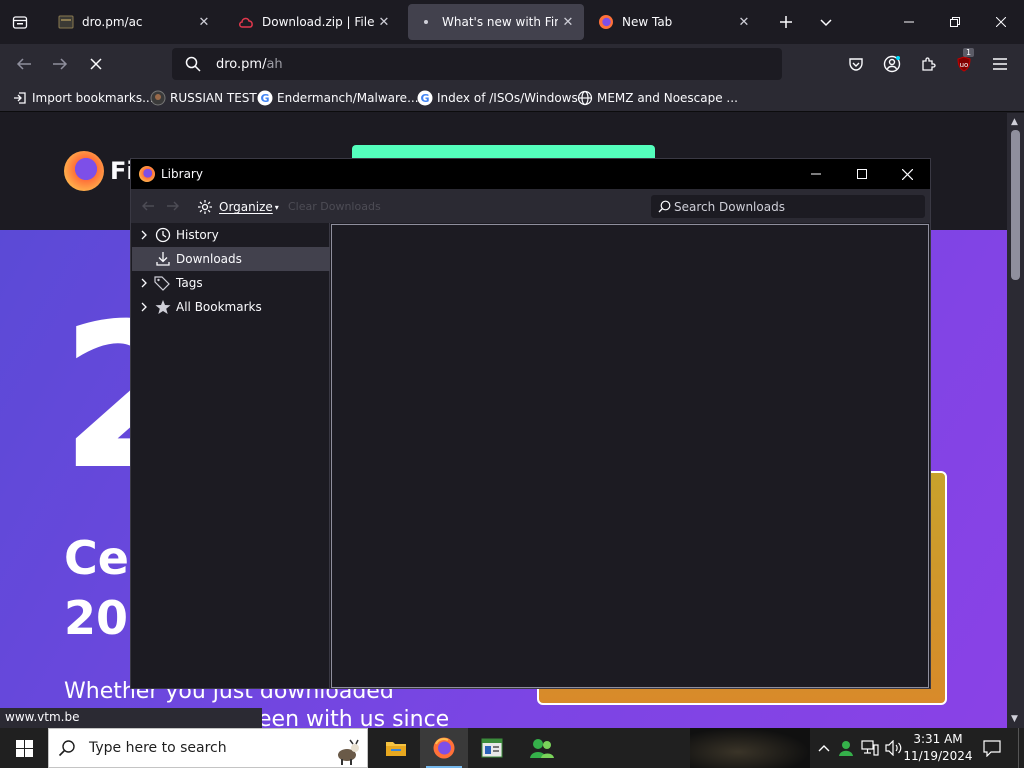  Describe the element at coordinates (1014, 122) in the screenshot. I see `scroll-up-icon: ▲` at that location.